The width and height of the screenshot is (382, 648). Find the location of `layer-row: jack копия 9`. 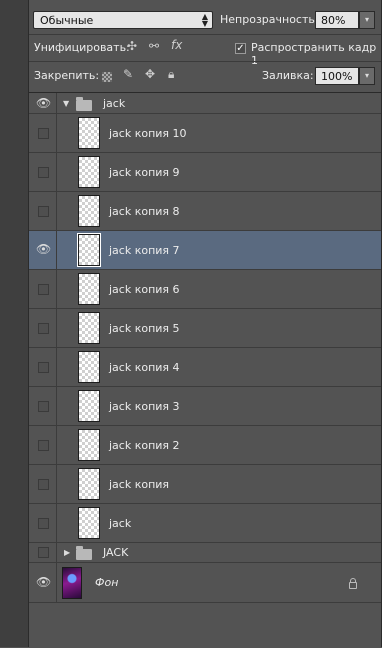

layer-row: jack копия 9 is located at coordinates (205, 172).